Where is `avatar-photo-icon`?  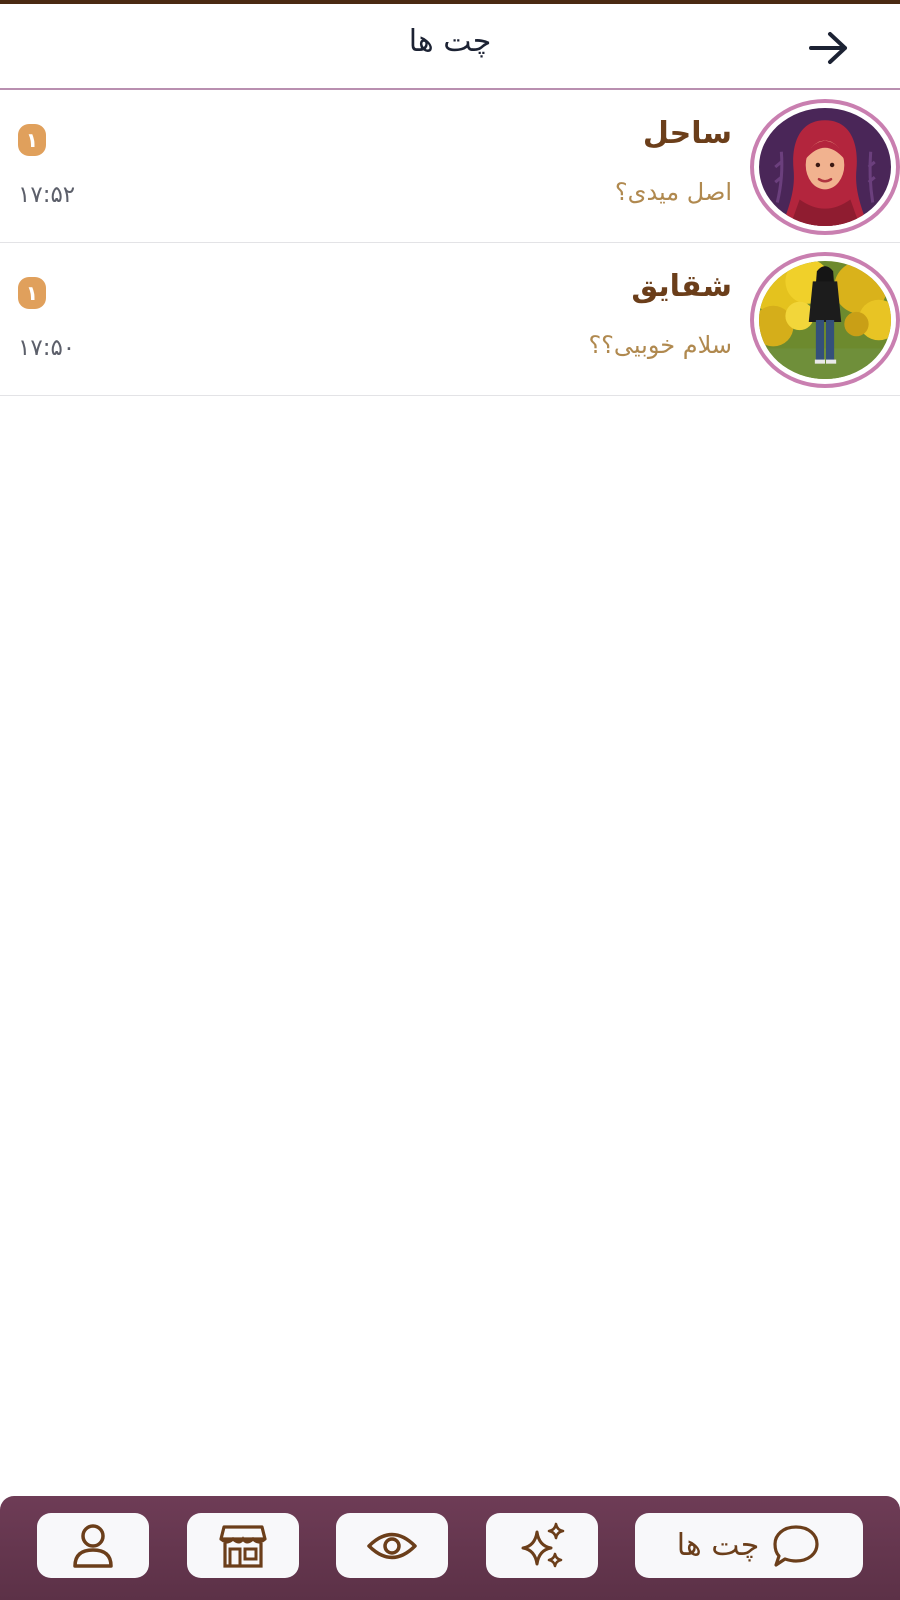
avatar-photo-icon is located at coordinates (825, 320).